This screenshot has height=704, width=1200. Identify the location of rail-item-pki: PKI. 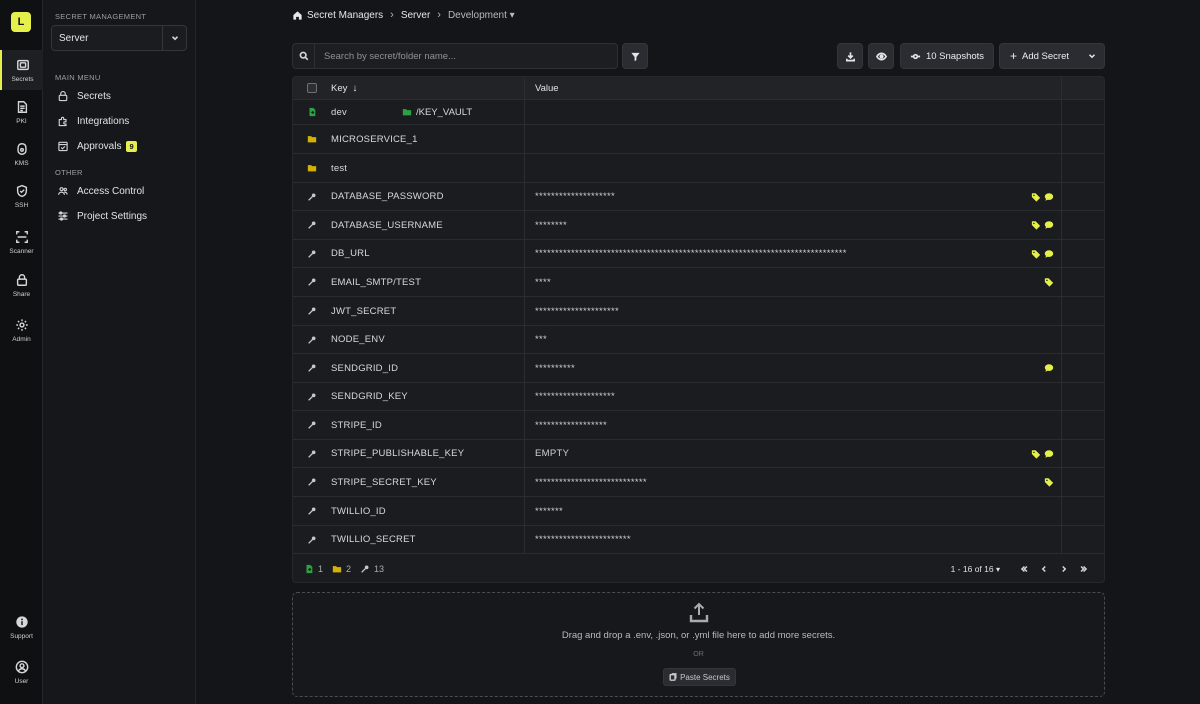
(21, 112).